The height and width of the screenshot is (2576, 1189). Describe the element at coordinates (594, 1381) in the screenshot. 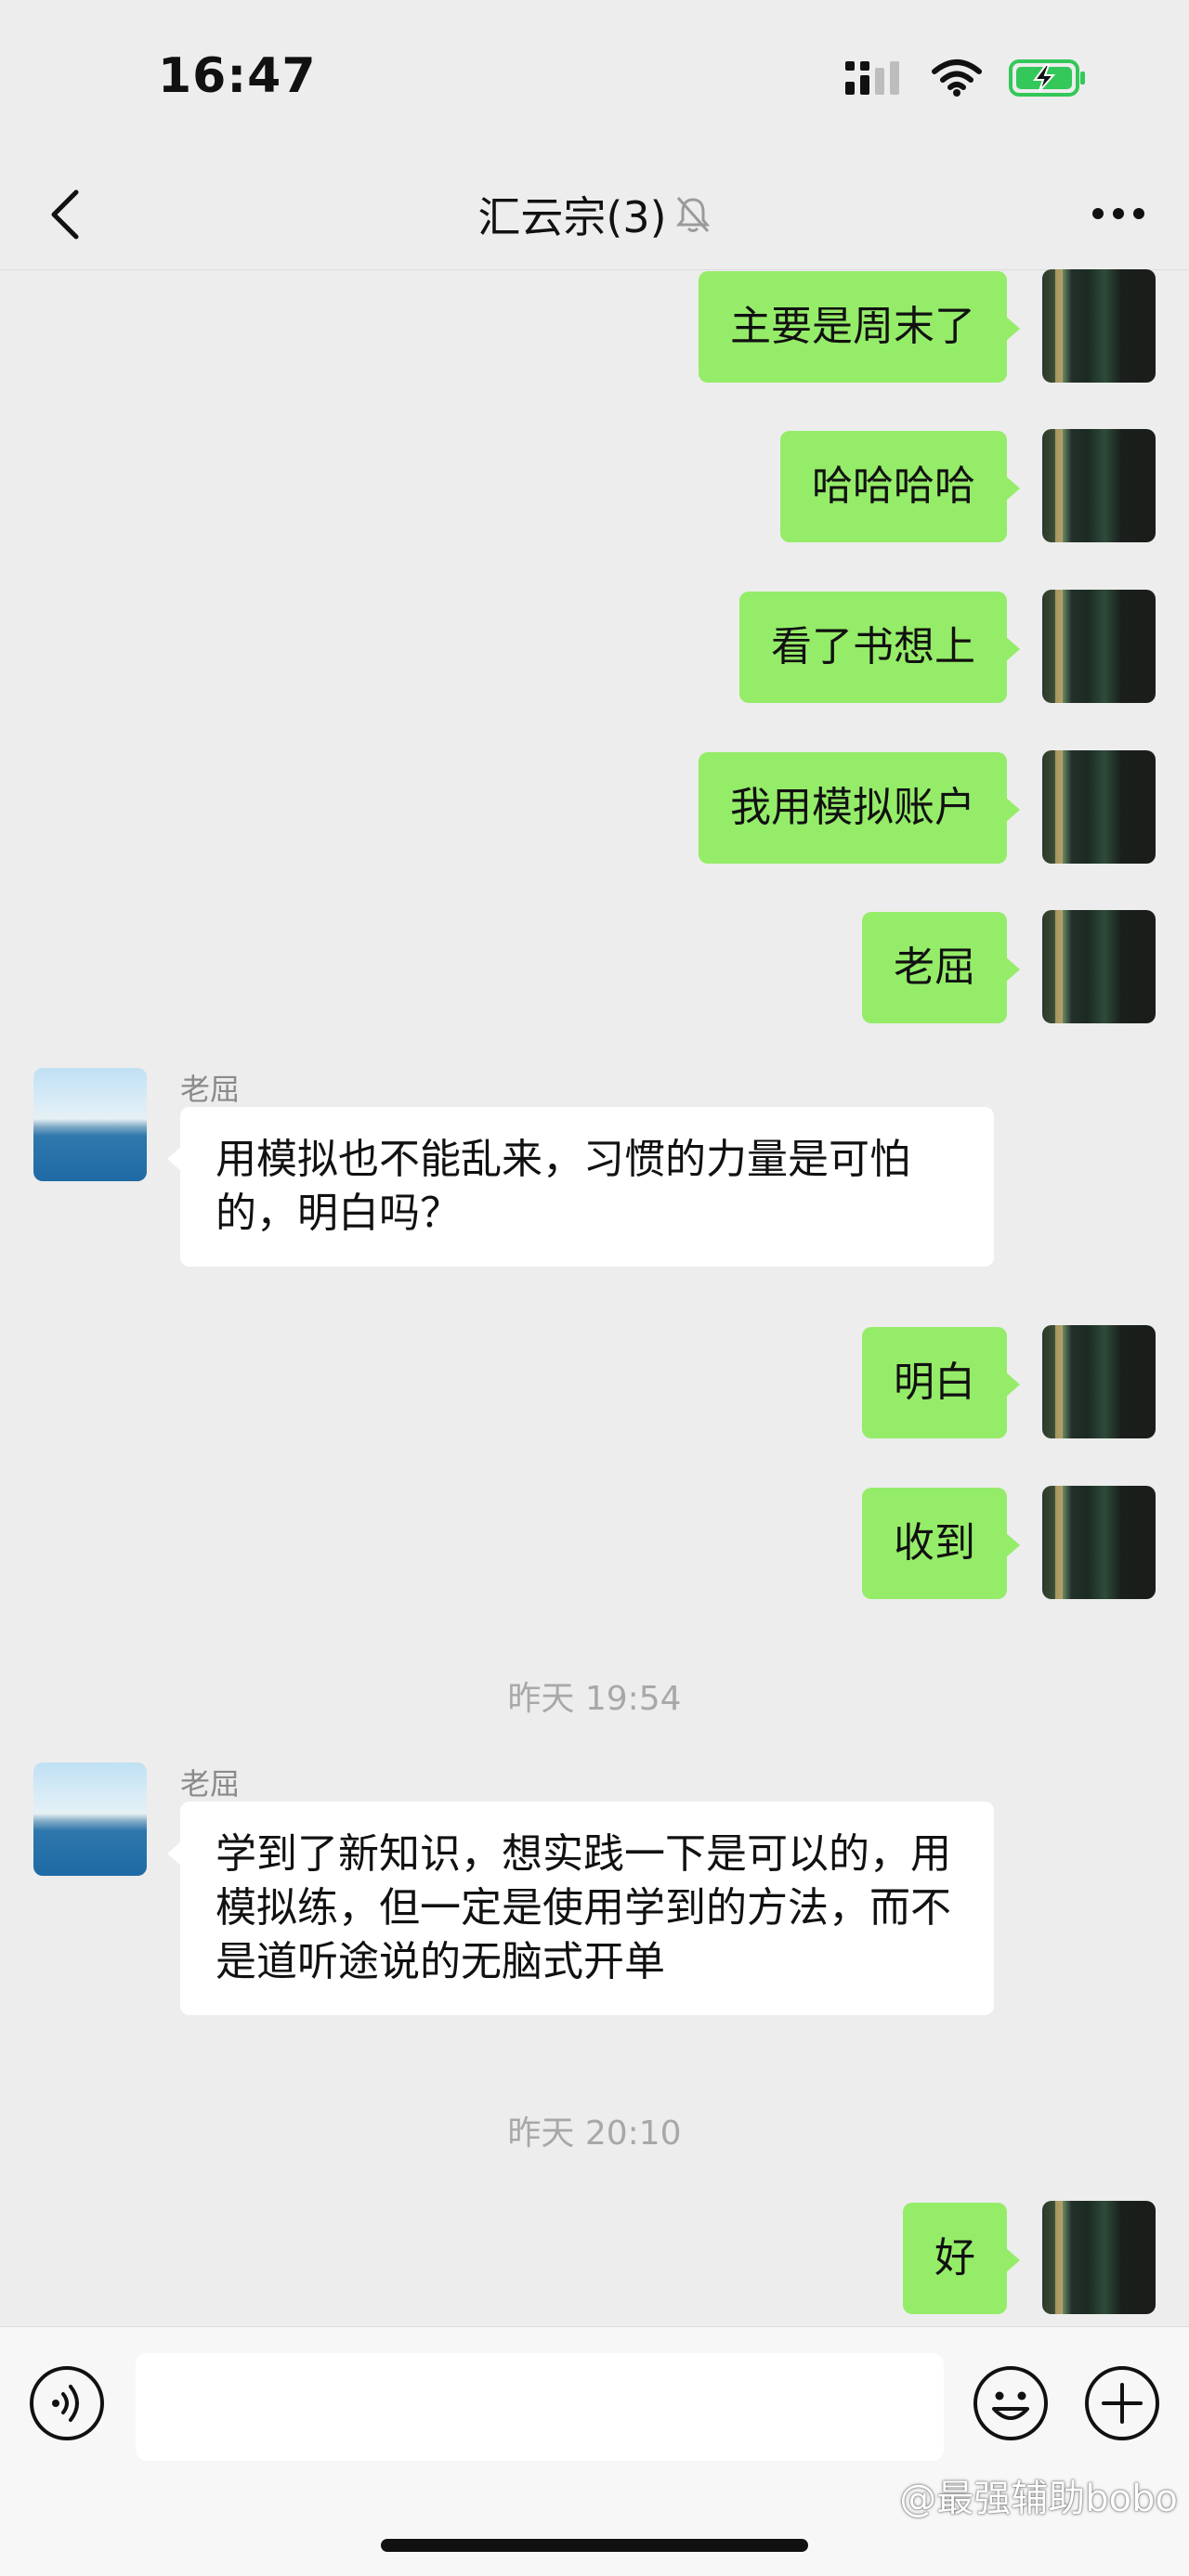

I see `message-row-self: 明白` at that location.